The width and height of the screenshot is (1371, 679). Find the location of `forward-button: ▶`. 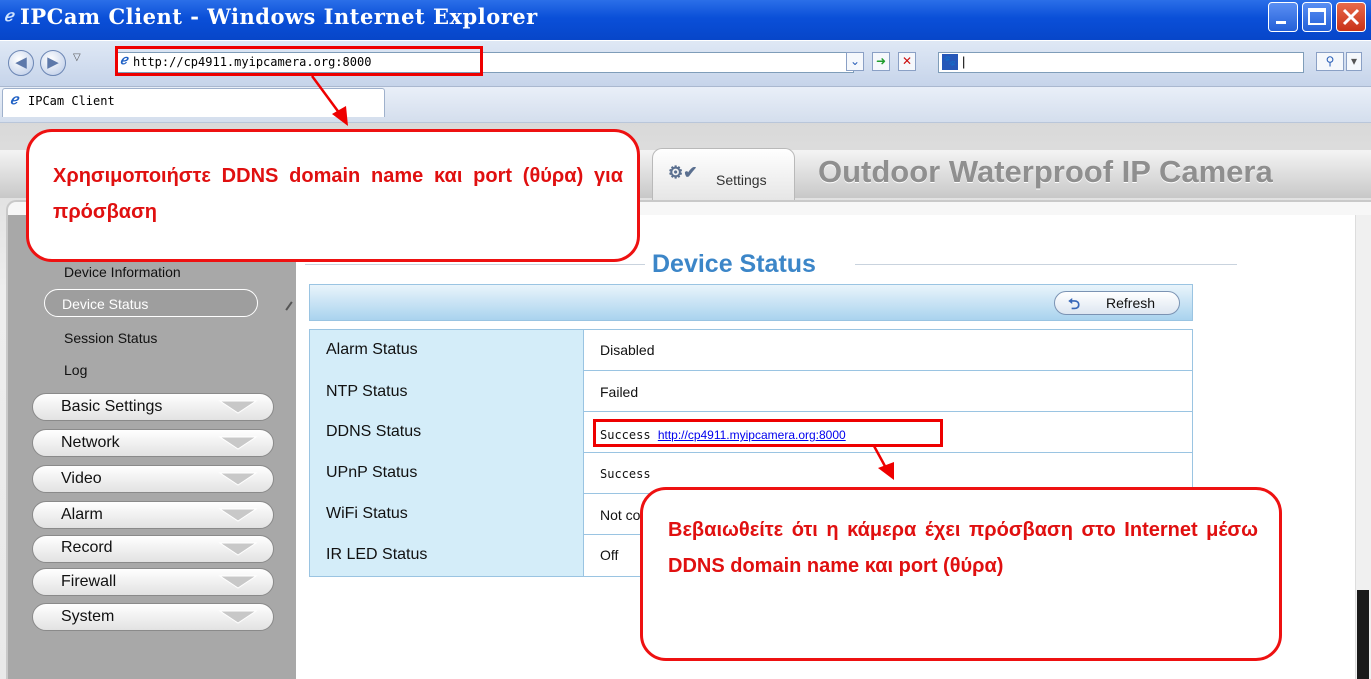

forward-button: ▶ is located at coordinates (53, 63).